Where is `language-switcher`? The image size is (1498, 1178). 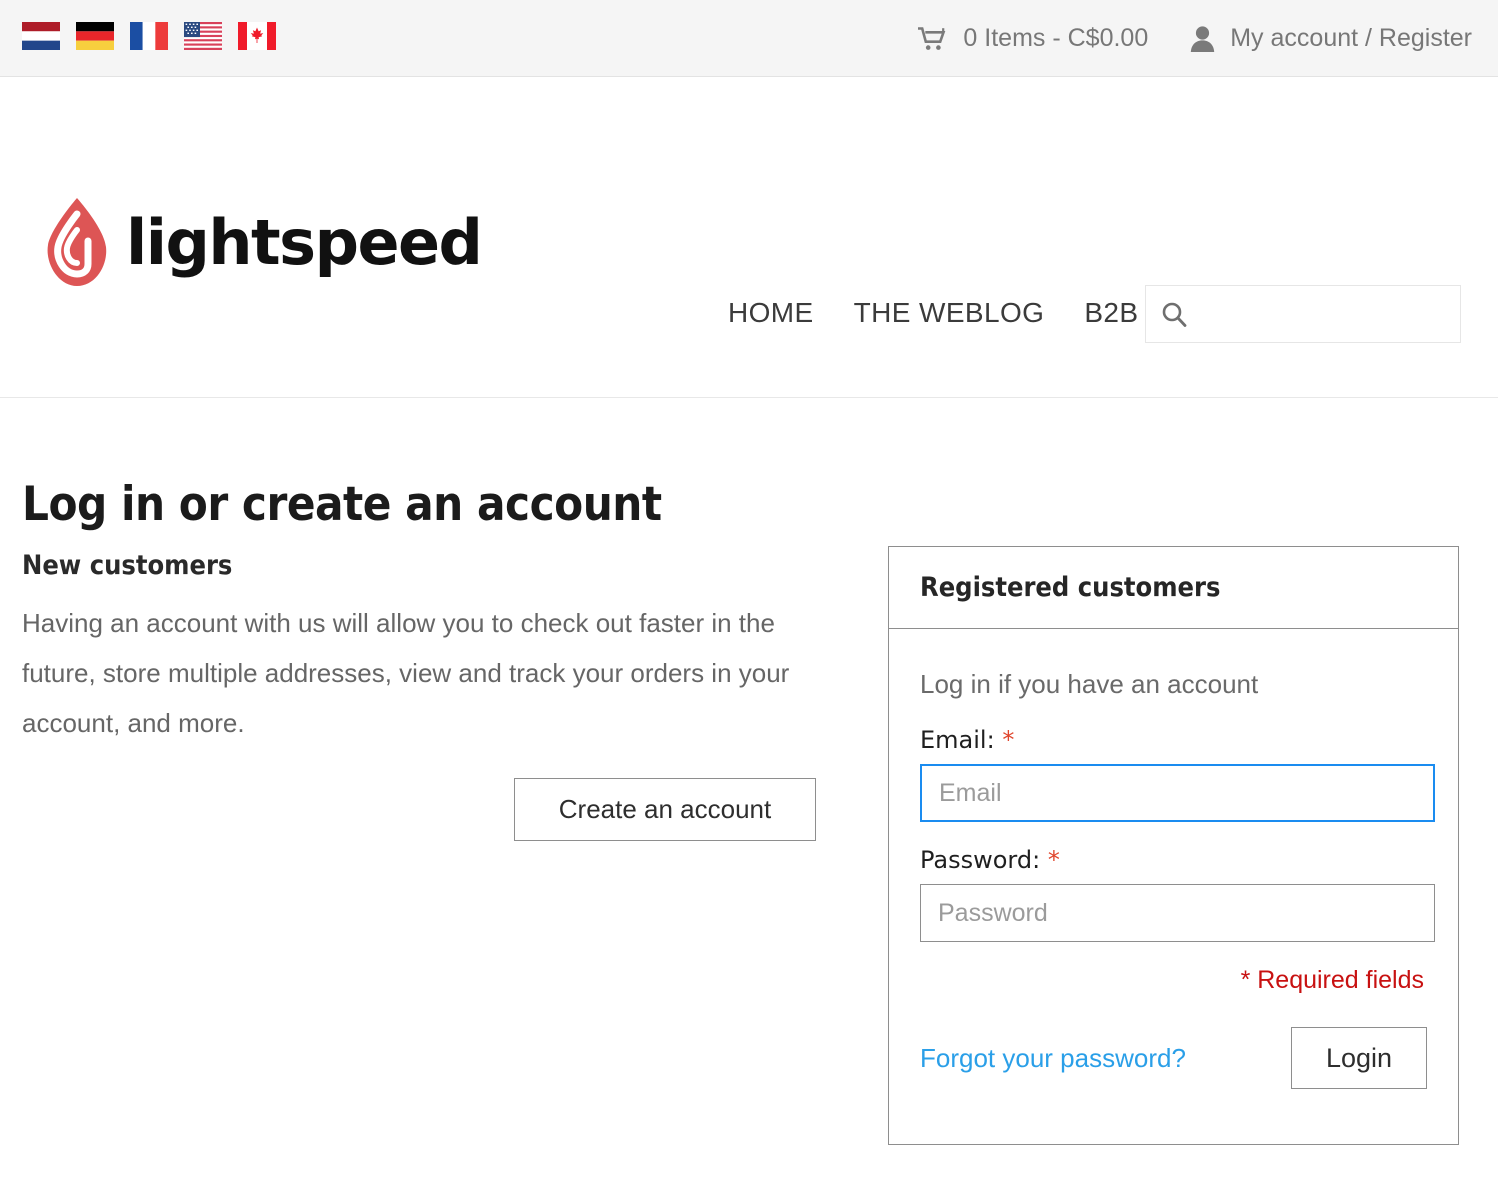 language-switcher is located at coordinates (149, 36).